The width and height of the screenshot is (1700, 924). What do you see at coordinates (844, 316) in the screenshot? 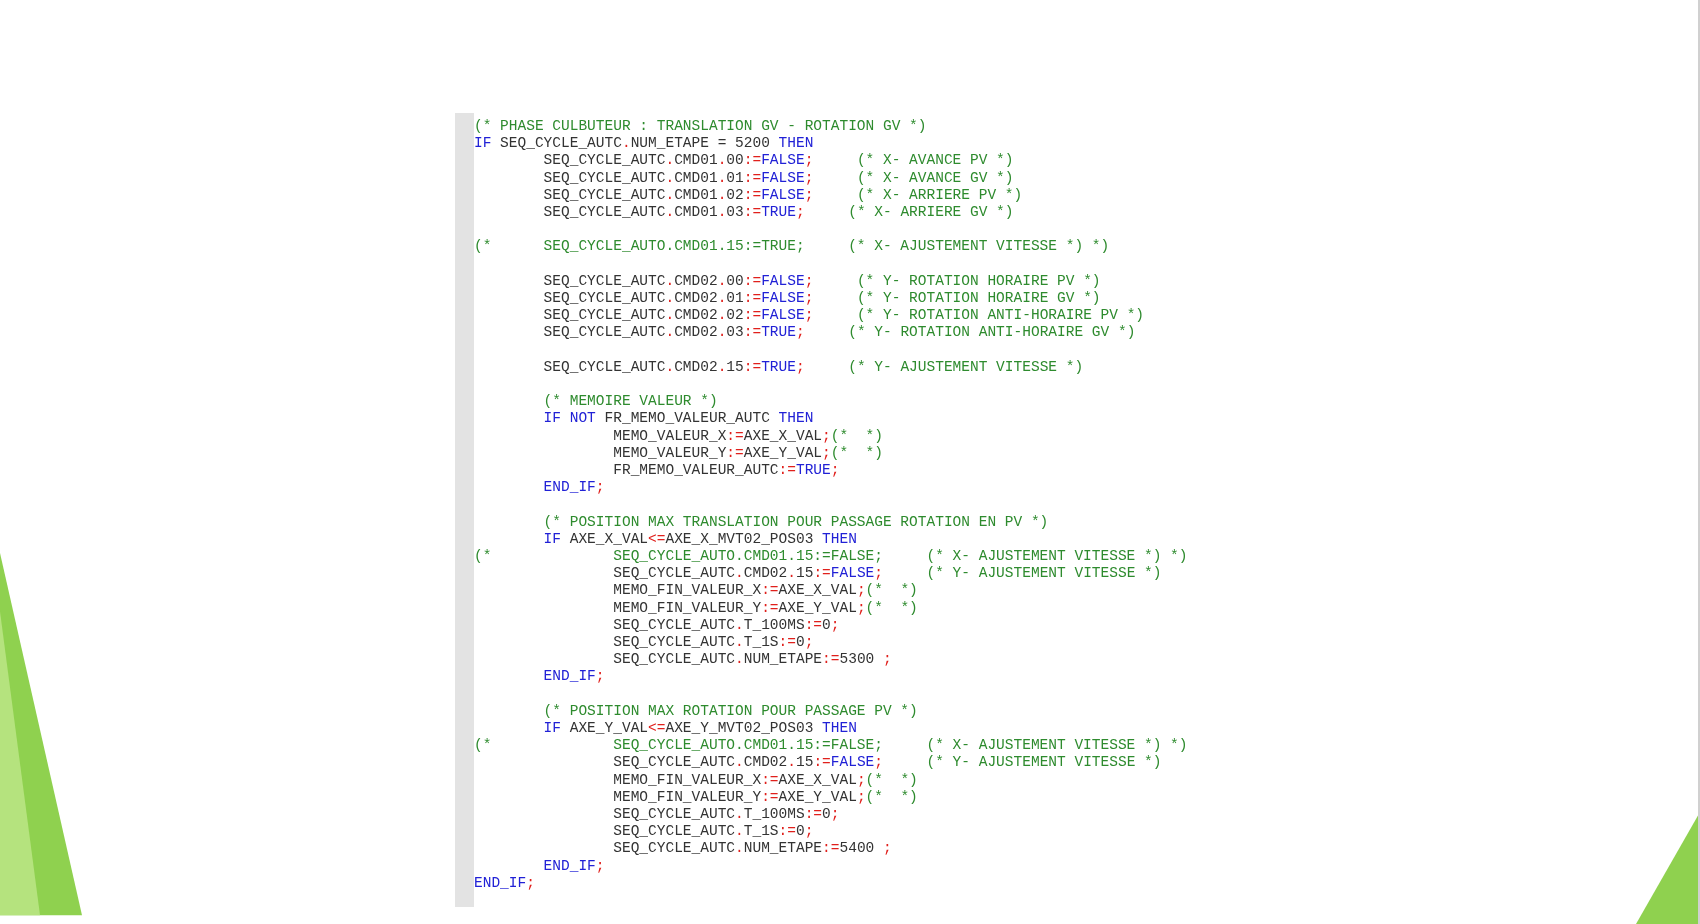
I see `code-line: SEQ_CYCLE_AUTC.CMD02.02:=FALSE; (* Y- ROTATION ANTI-HORAIRE PV *)` at bounding box center [844, 316].